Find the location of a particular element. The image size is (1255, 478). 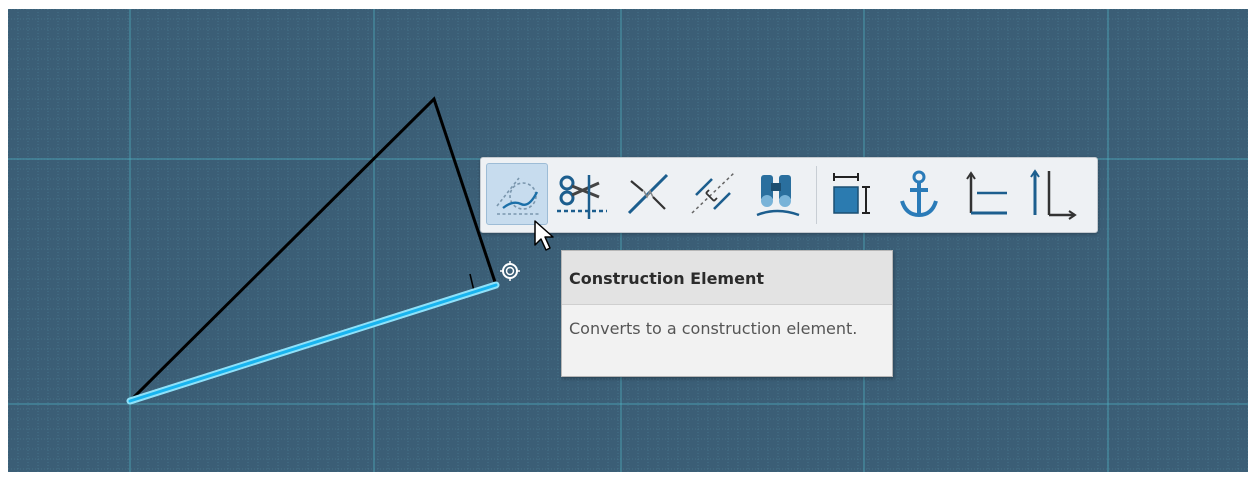

project-3d-elements-icon is located at coordinates (778, 196).